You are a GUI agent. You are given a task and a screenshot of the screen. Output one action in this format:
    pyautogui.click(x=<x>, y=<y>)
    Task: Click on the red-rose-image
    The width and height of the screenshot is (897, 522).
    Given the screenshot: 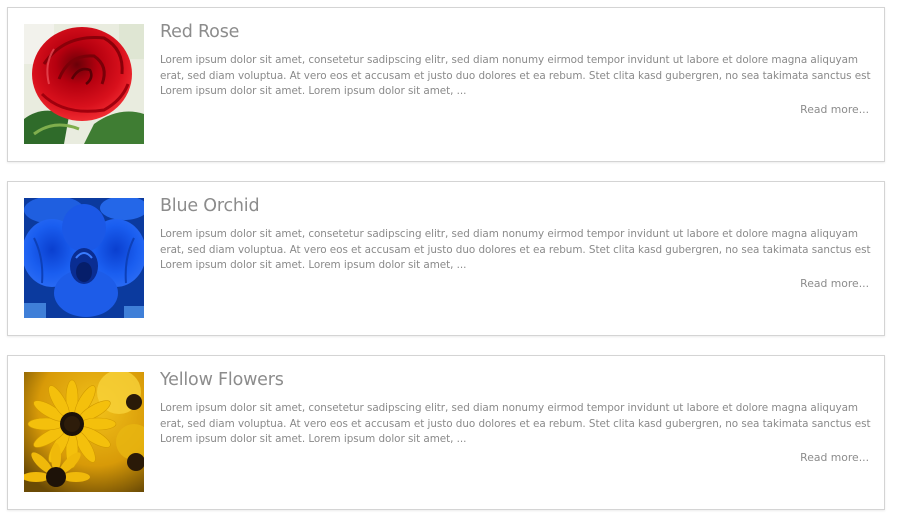 What is the action you would take?
    pyautogui.click(x=84, y=84)
    